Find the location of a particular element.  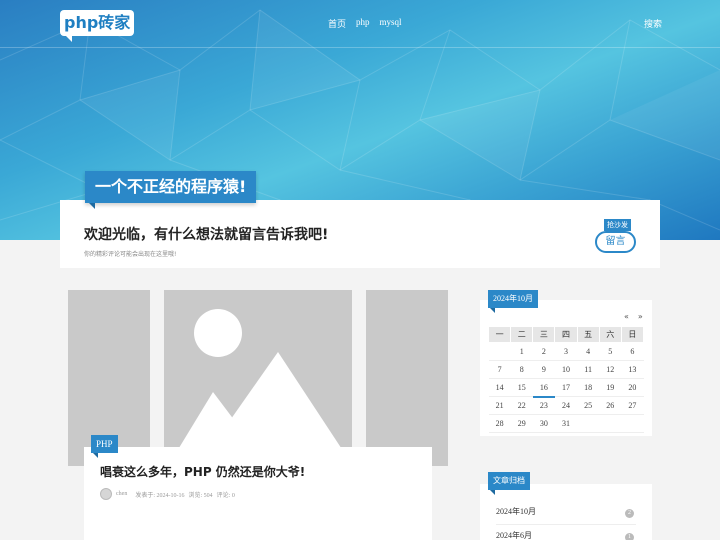

calendar-day: 18 is located at coordinates (588, 387).